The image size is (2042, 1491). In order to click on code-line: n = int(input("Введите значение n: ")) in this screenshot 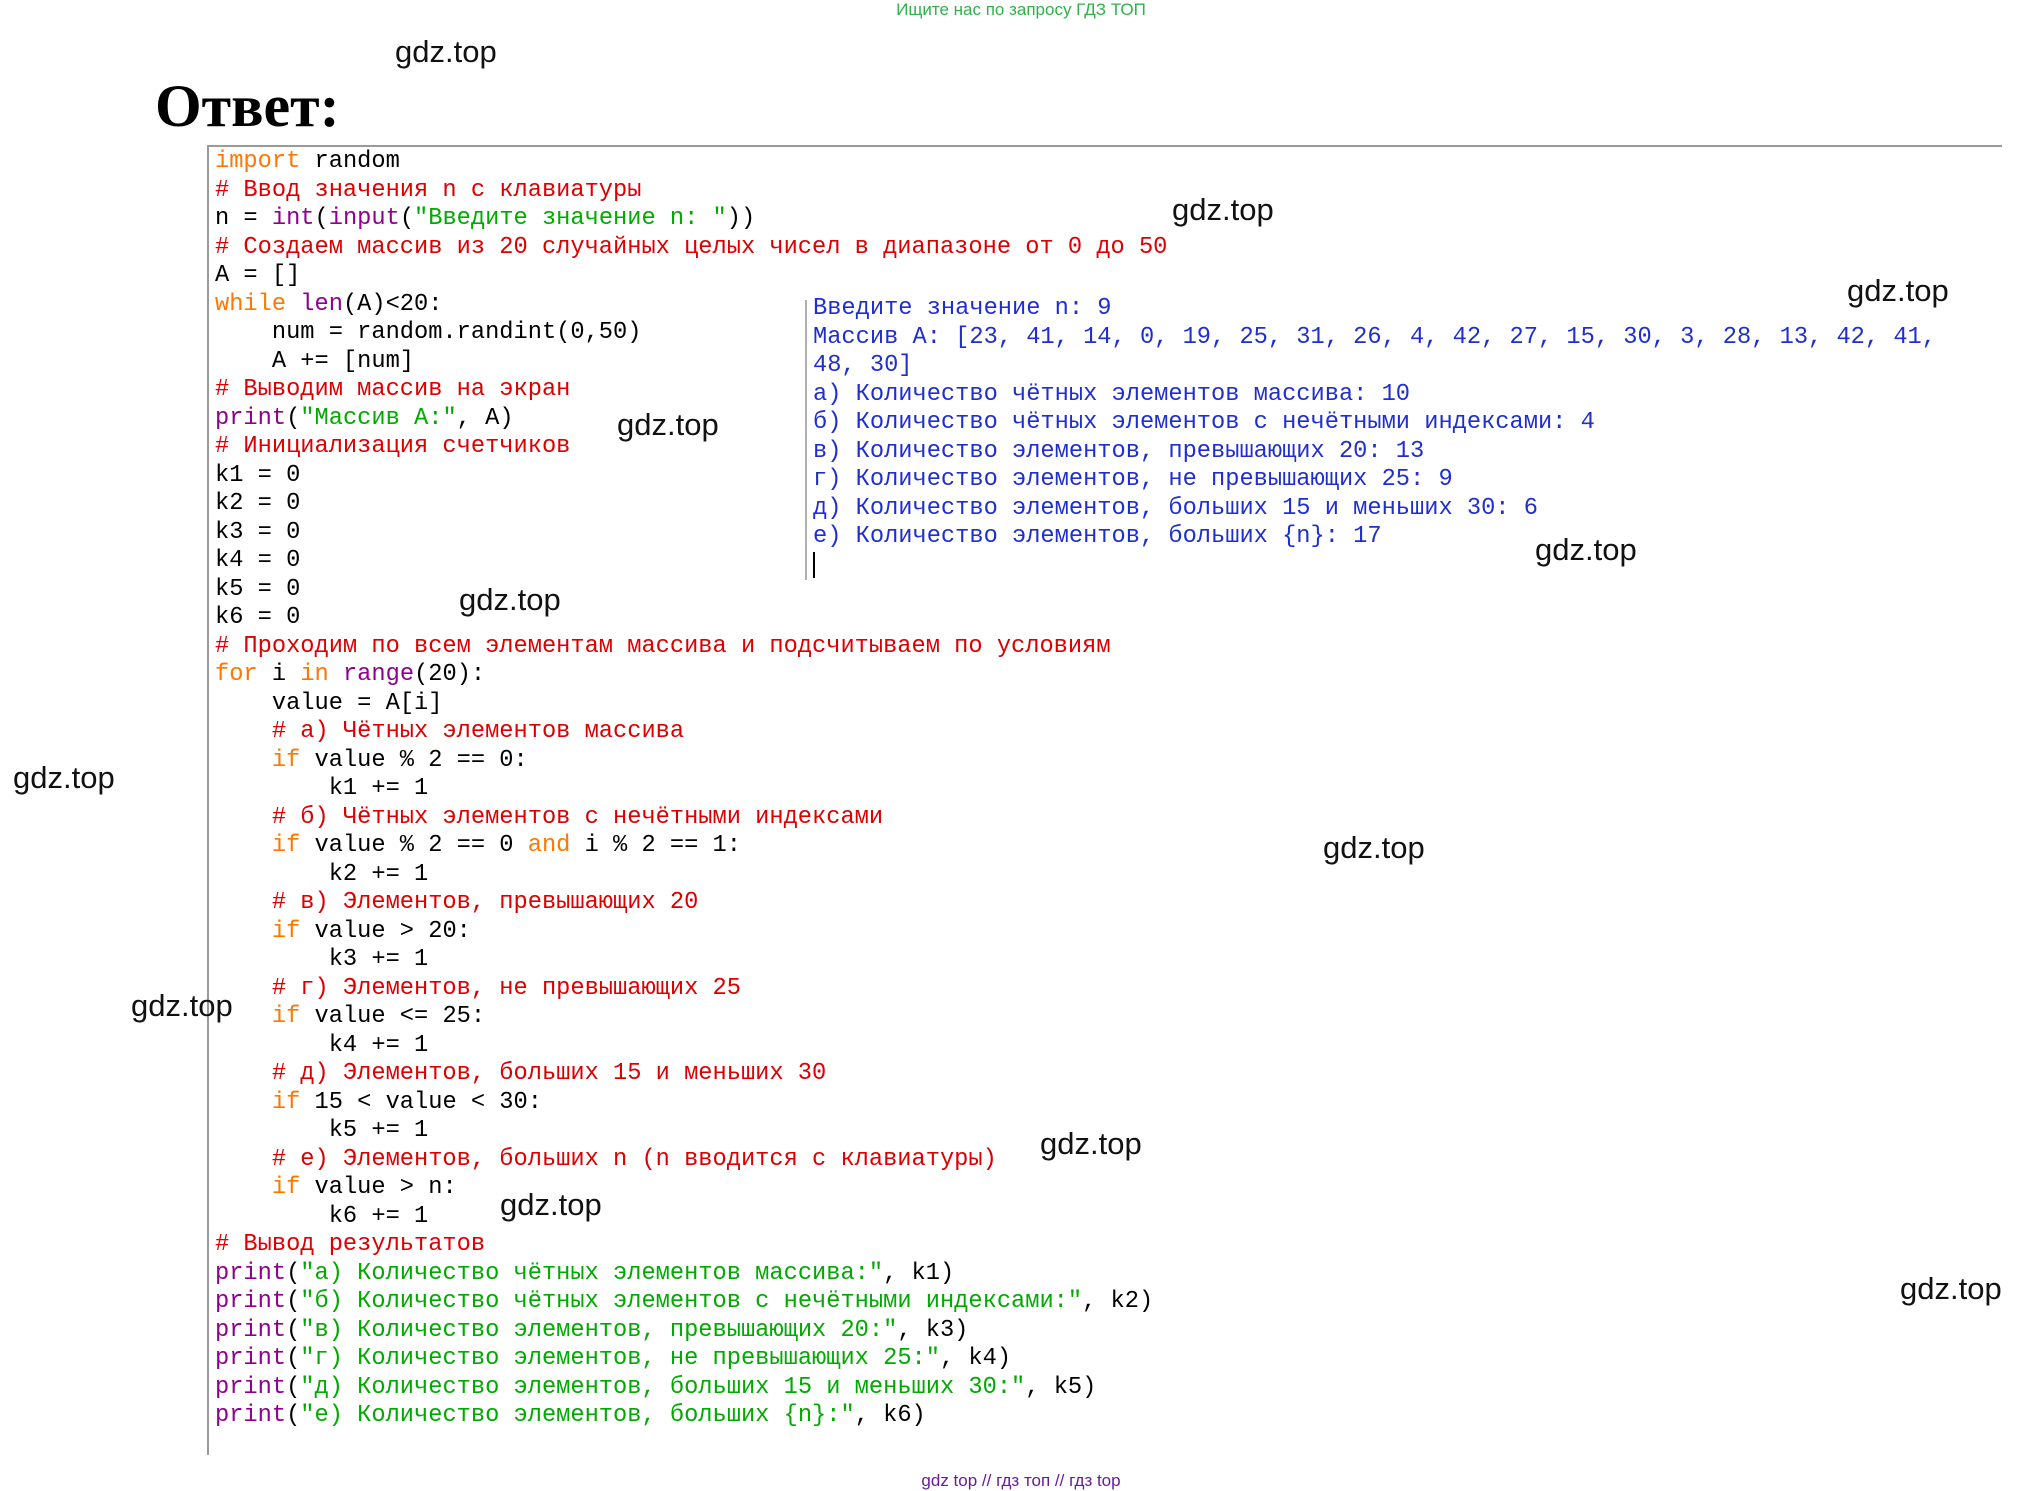, I will do `click(691, 219)`.